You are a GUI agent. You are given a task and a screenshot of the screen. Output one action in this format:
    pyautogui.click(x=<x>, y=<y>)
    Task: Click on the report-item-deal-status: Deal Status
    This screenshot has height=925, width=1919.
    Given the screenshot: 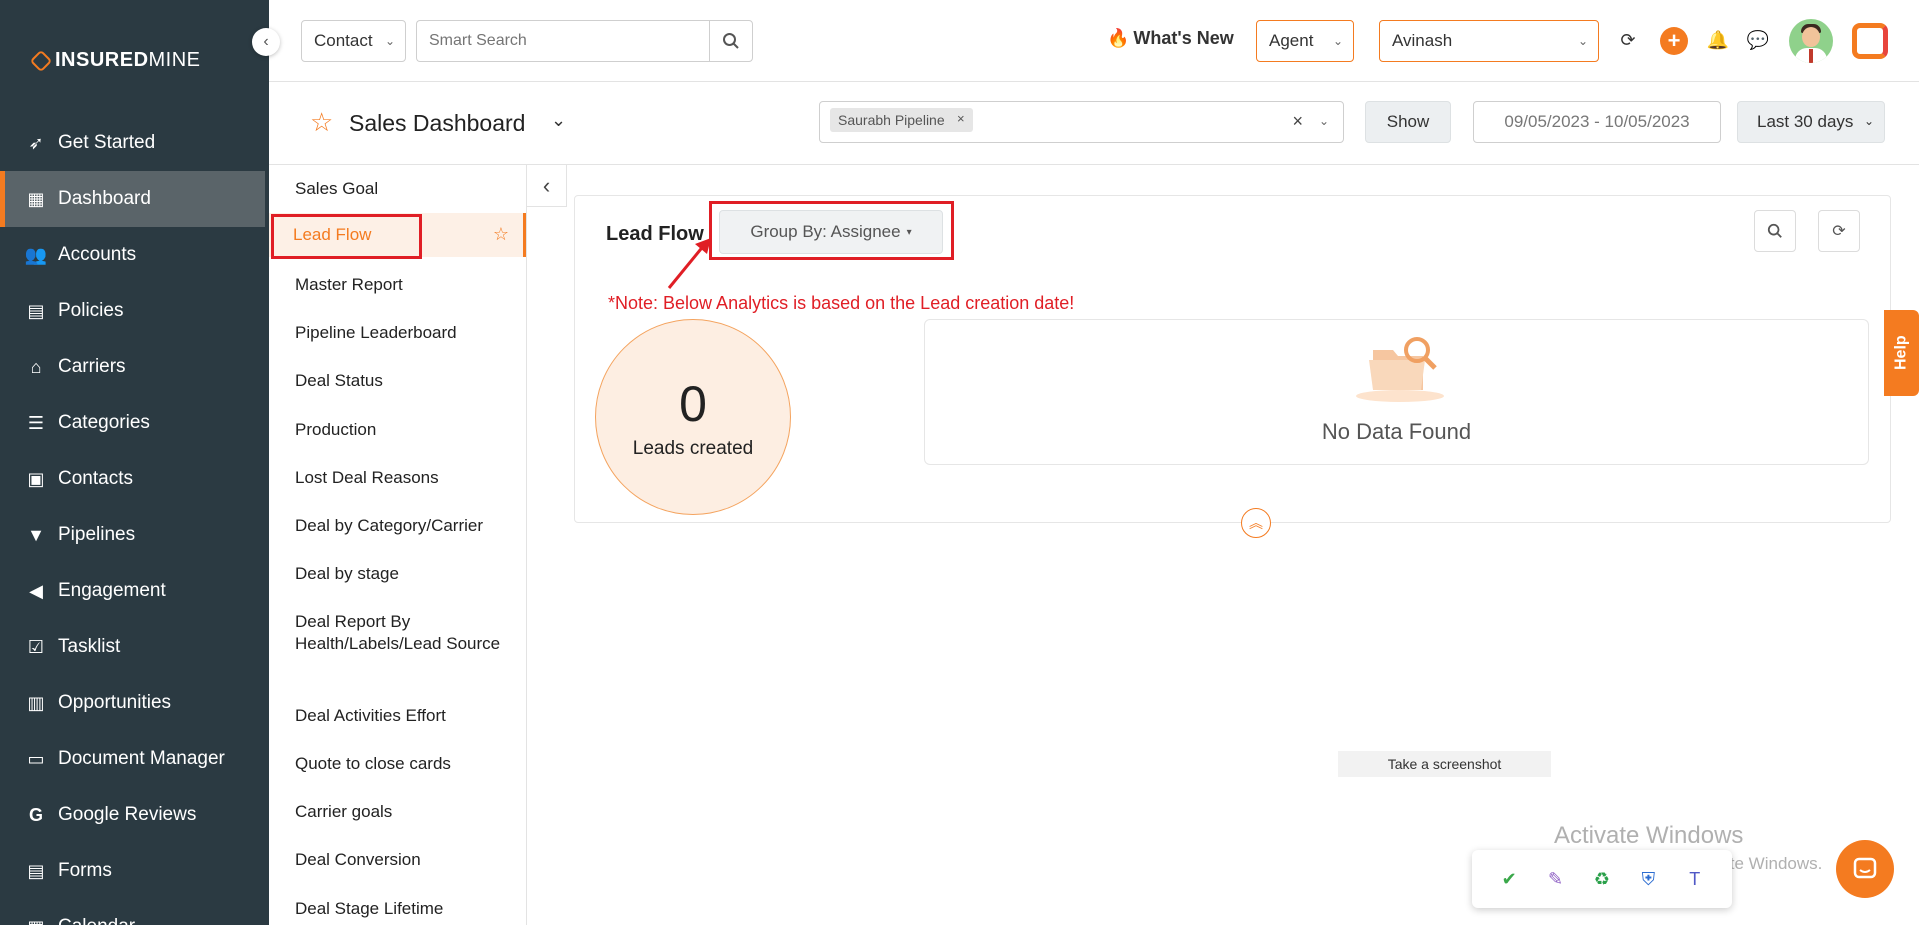 What is the action you would take?
    pyautogui.click(x=405, y=381)
    